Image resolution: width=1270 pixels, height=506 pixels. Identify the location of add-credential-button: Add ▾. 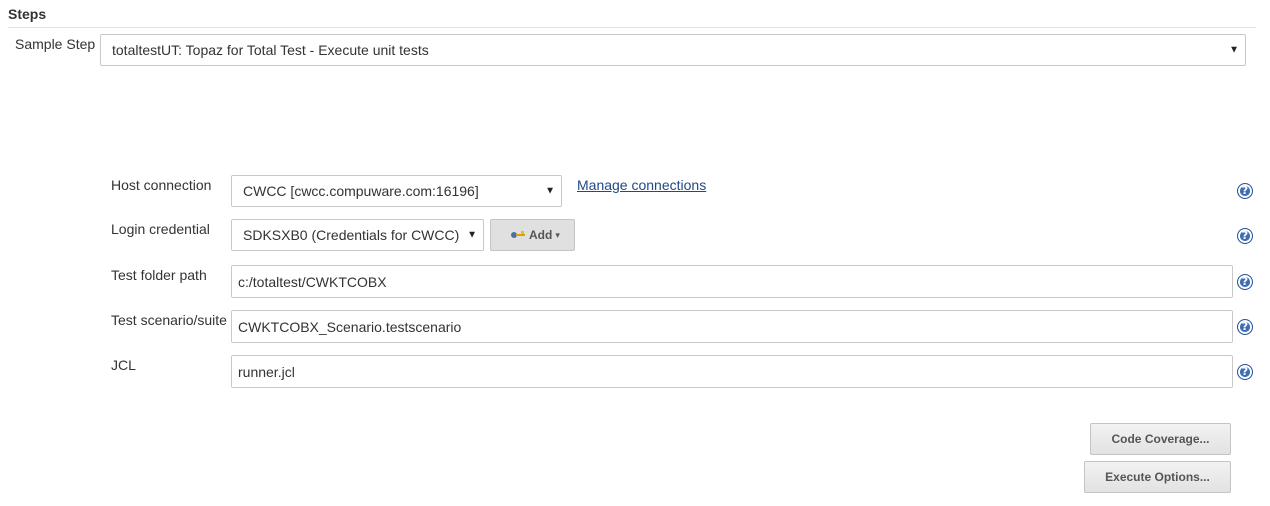
(532, 235).